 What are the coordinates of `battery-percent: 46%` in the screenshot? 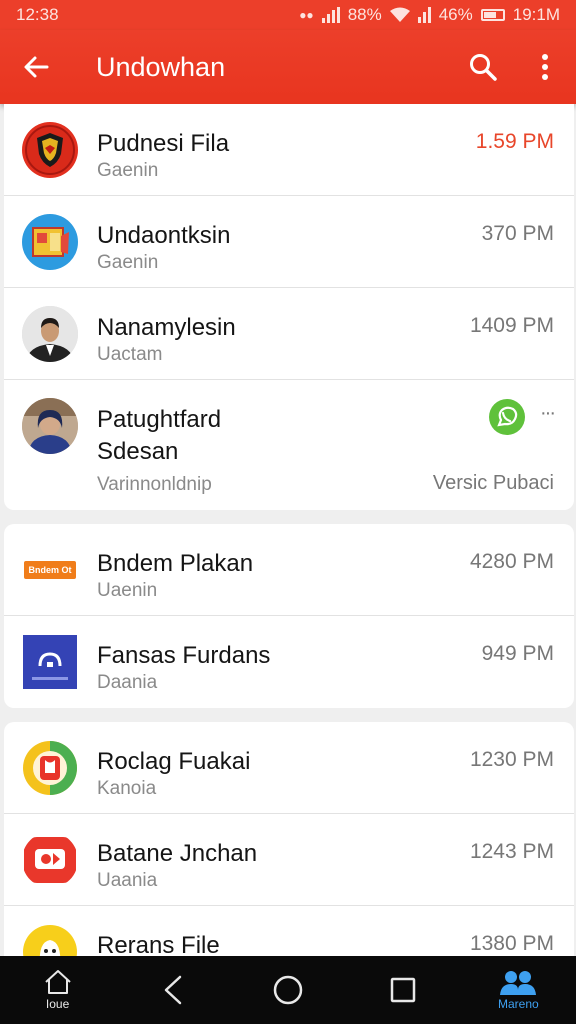 It's located at (455, 14).